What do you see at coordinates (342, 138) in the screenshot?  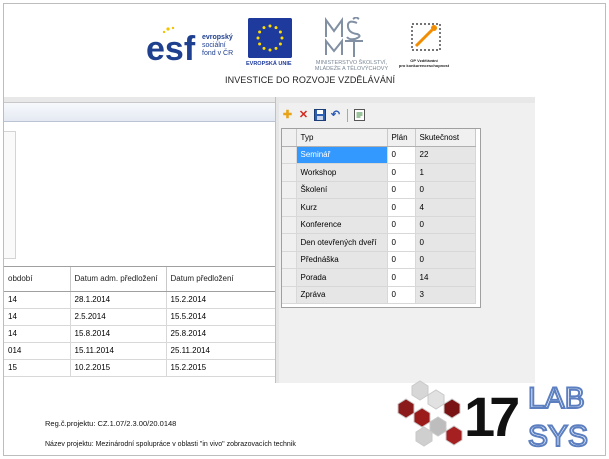 I see `column-header: Typ` at bounding box center [342, 138].